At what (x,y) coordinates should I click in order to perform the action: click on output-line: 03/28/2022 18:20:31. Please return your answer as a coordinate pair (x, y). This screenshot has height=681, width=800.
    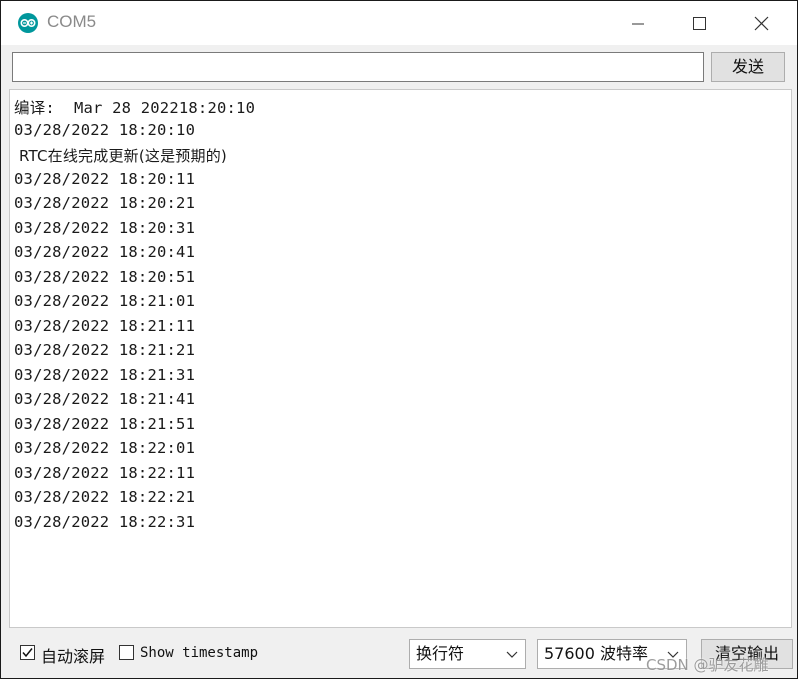
    Looking at the image, I should click on (105, 228).